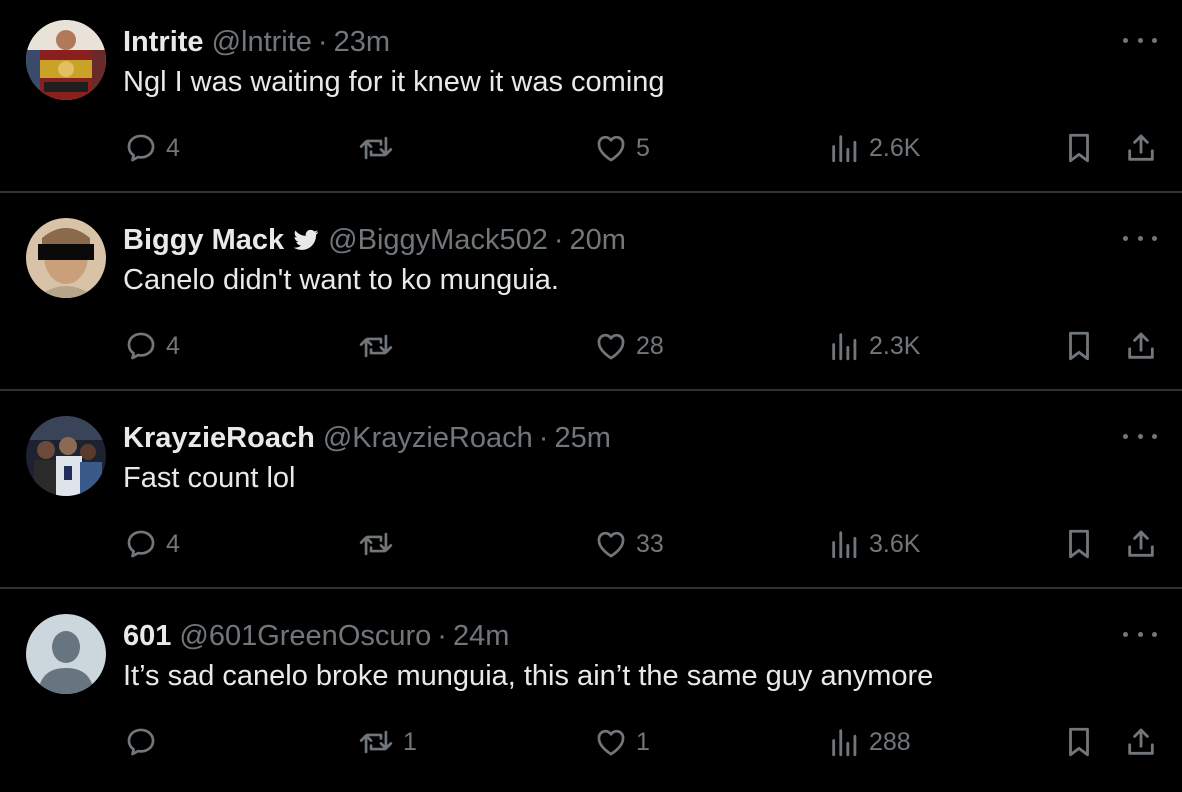  What do you see at coordinates (874, 544) in the screenshot?
I see `views-button: 3.6K` at bounding box center [874, 544].